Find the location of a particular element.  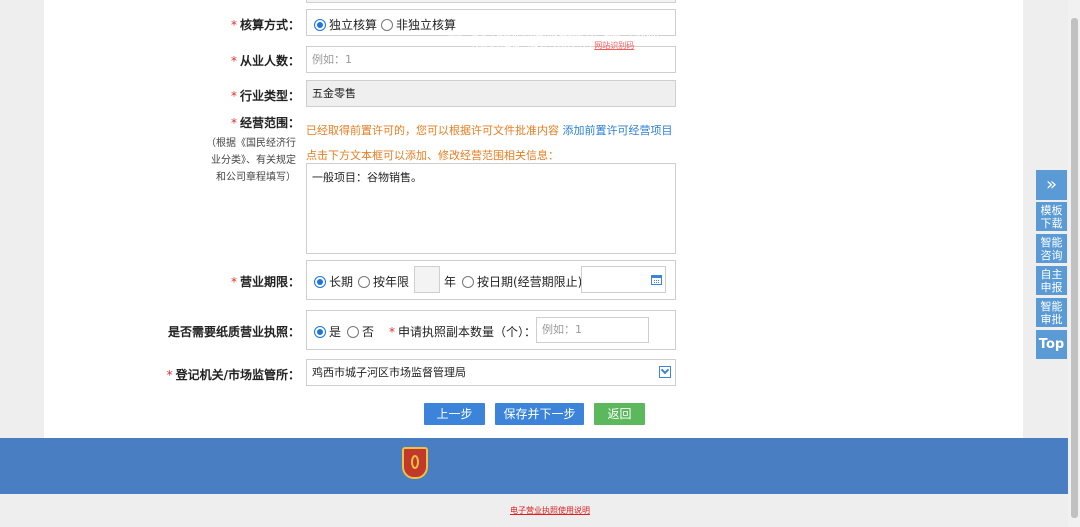

side-self-declare: 自主申报 is located at coordinates (1051, 280).